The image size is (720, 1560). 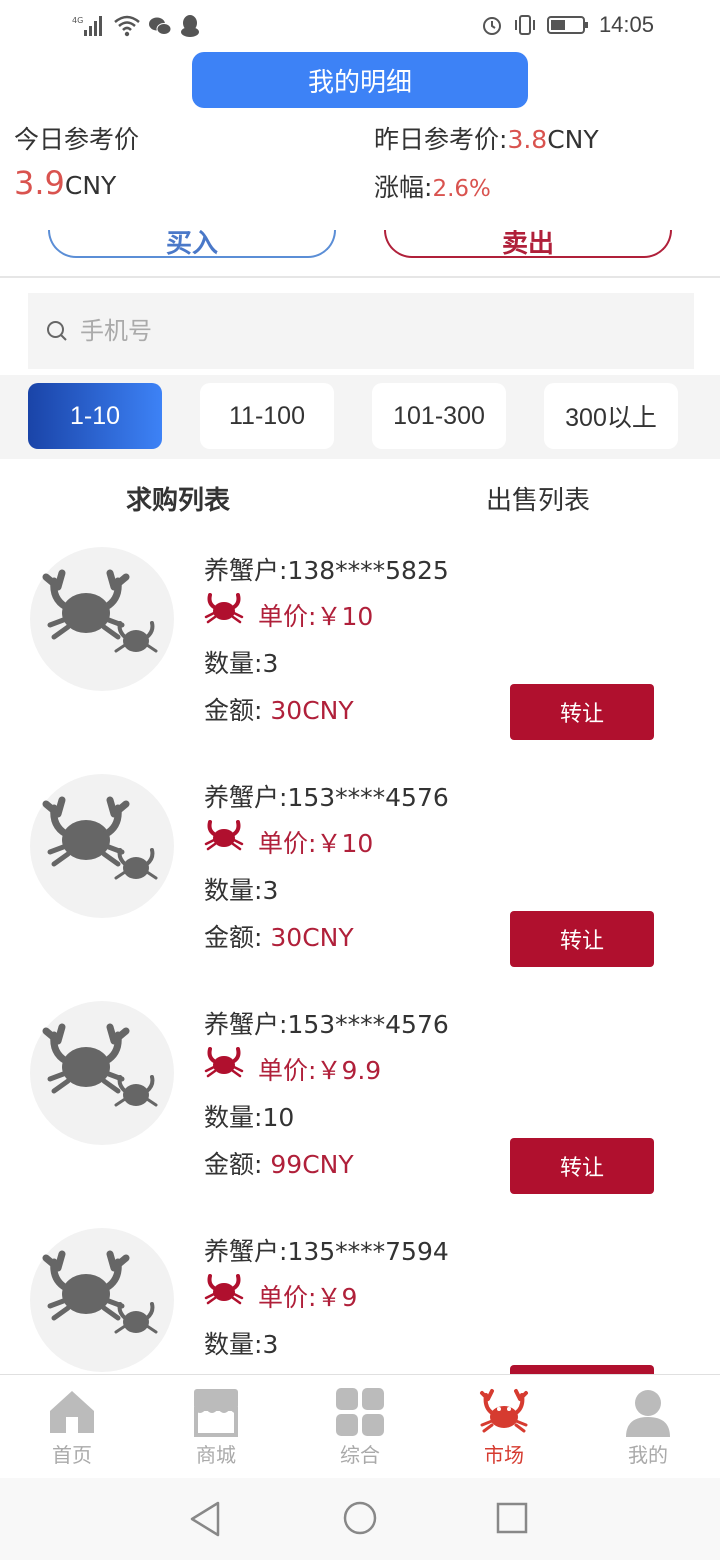 I want to click on system-nav-bar, so click(x=360, y=1519).